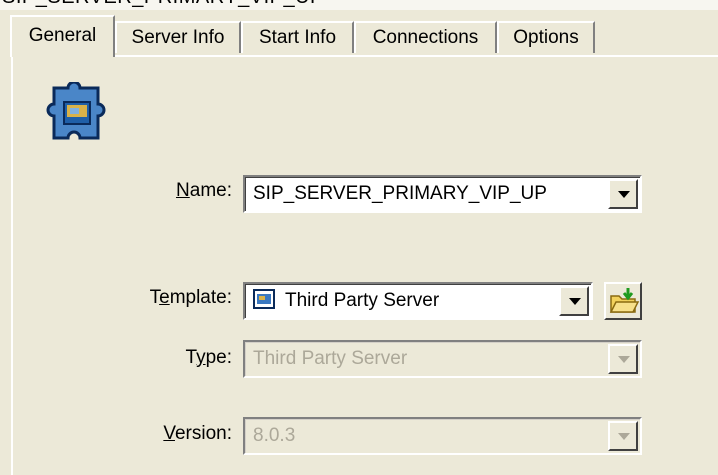 The height and width of the screenshot is (475, 718). Describe the element at coordinates (297, 37) in the screenshot. I see `tab-start-info: Start Info` at that location.